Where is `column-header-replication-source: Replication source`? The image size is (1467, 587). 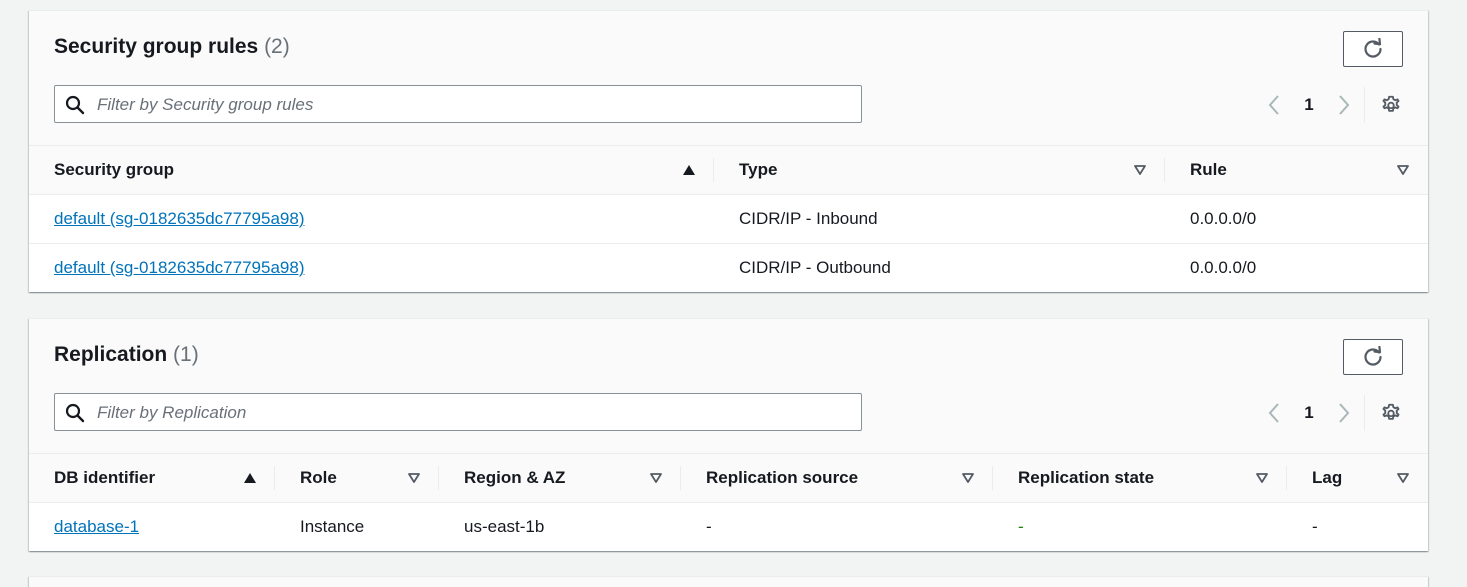
column-header-replication-source: Replication source is located at coordinates (837, 478).